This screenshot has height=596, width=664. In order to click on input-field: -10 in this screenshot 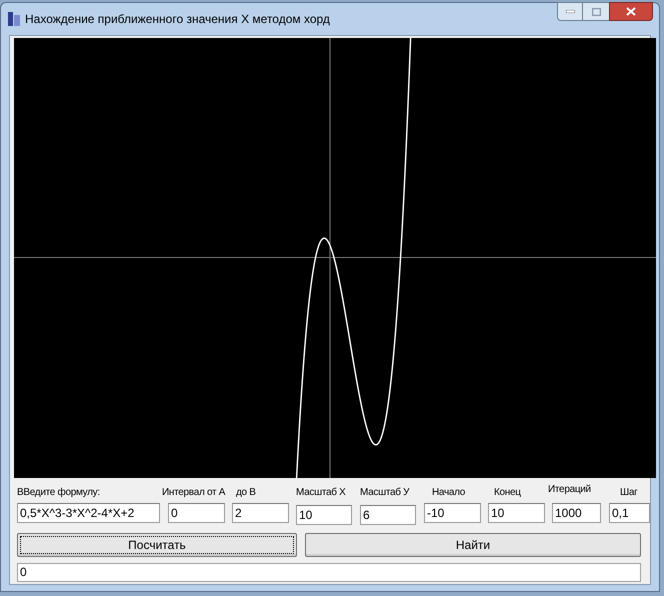, I will do `click(452, 513)`.